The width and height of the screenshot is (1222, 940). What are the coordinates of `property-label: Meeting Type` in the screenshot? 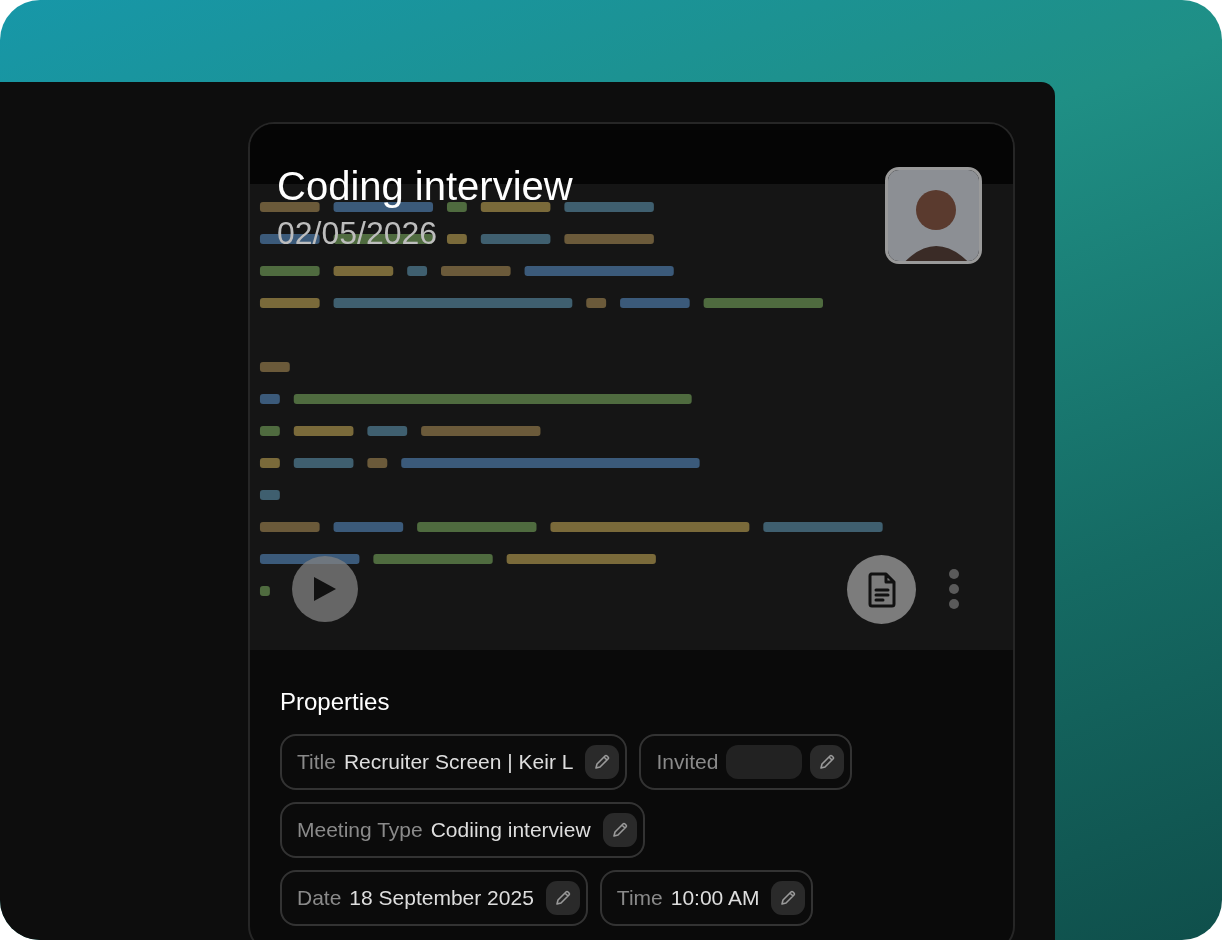 It's located at (360, 830).